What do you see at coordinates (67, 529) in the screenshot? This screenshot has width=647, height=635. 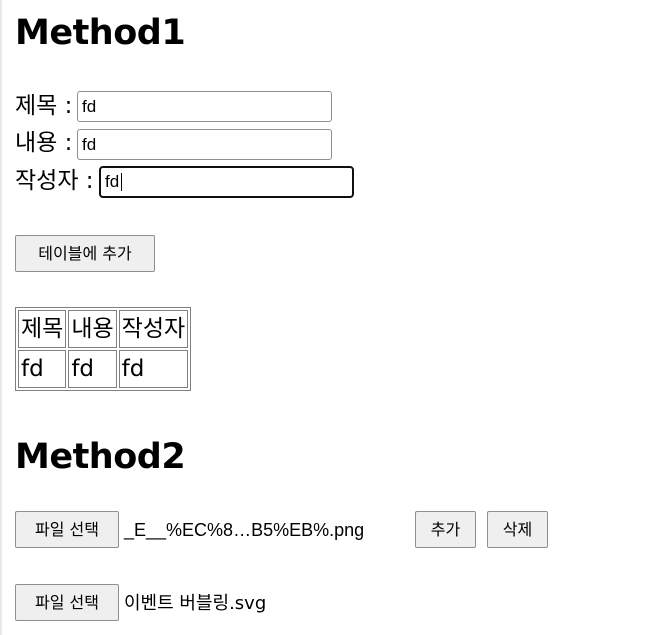 I see `choose-file-button-1: 파일 선택` at bounding box center [67, 529].